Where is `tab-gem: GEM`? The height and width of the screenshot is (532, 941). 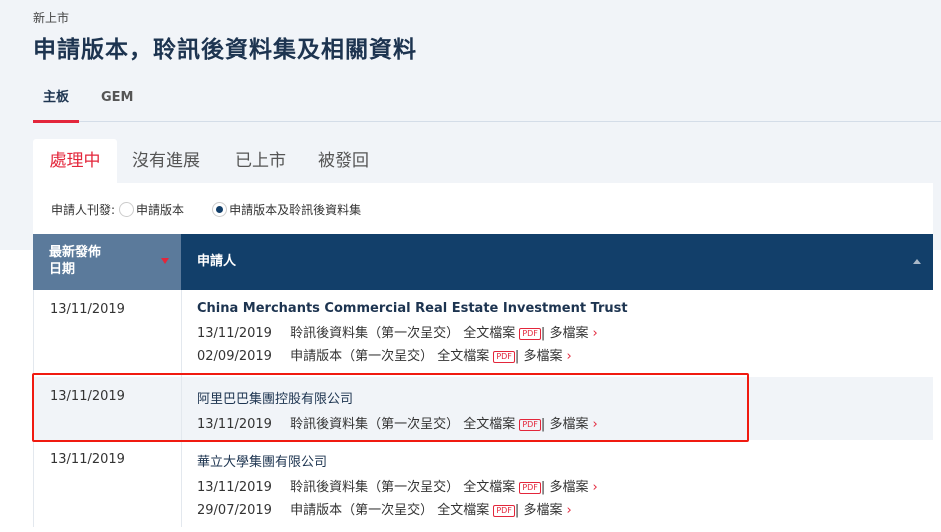 tab-gem: GEM is located at coordinates (117, 105).